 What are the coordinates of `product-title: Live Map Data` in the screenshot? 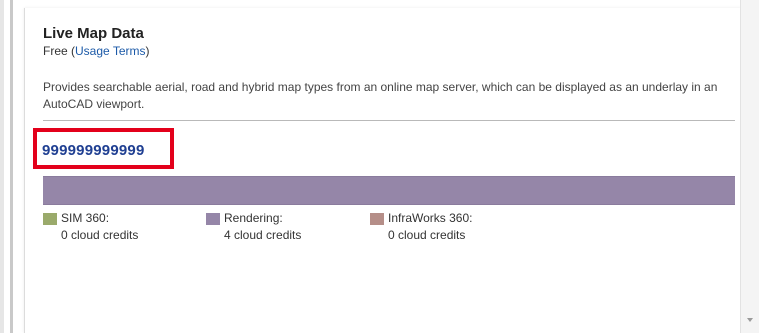 It's located at (93, 33).